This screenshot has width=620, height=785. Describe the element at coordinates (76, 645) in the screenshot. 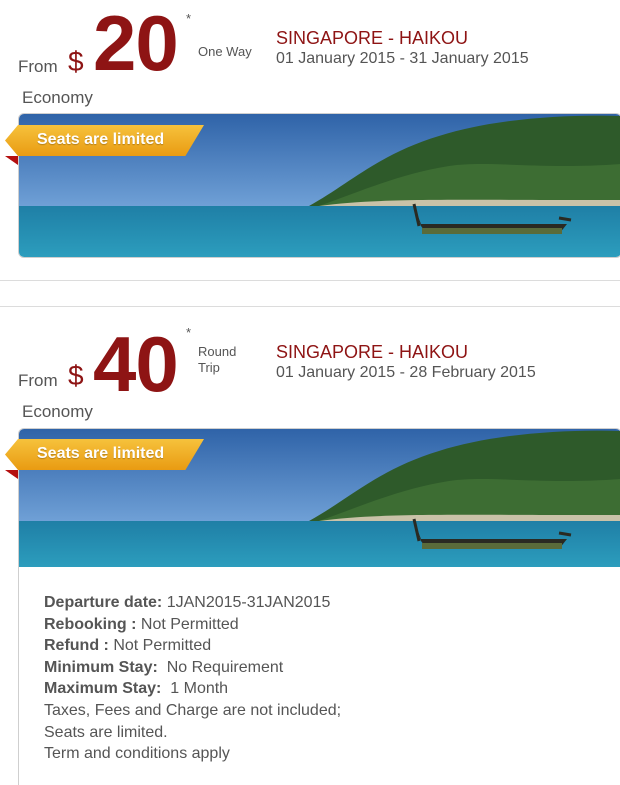

I see `refund-label: Refund :` at that location.